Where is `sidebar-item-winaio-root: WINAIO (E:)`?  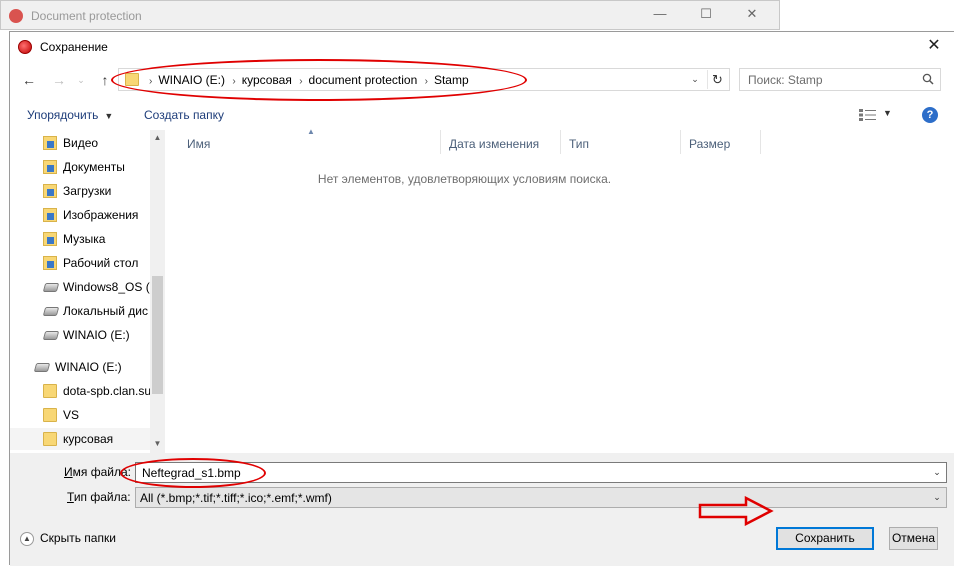 sidebar-item-winaio-root: WINAIO (E:) is located at coordinates (80, 367).